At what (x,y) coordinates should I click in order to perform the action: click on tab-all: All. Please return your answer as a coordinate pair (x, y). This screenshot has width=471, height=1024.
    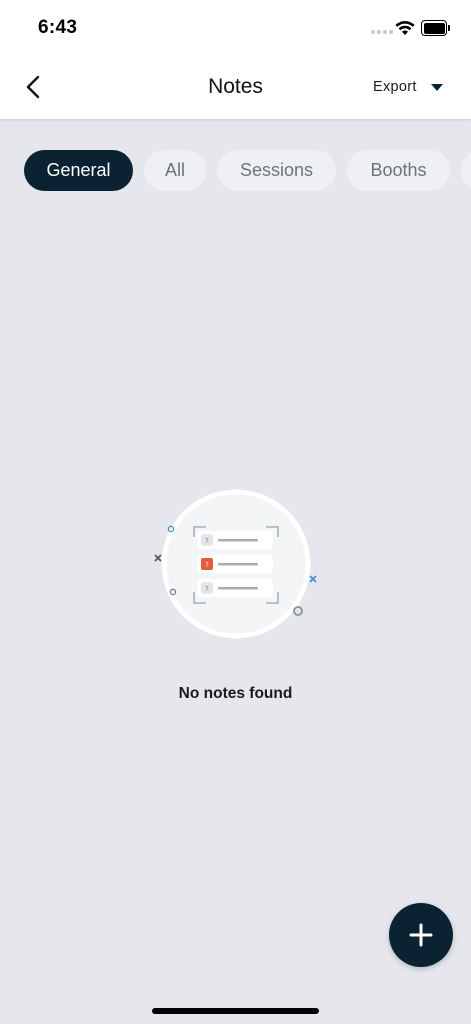
    Looking at the image, I should click on (175, 170).